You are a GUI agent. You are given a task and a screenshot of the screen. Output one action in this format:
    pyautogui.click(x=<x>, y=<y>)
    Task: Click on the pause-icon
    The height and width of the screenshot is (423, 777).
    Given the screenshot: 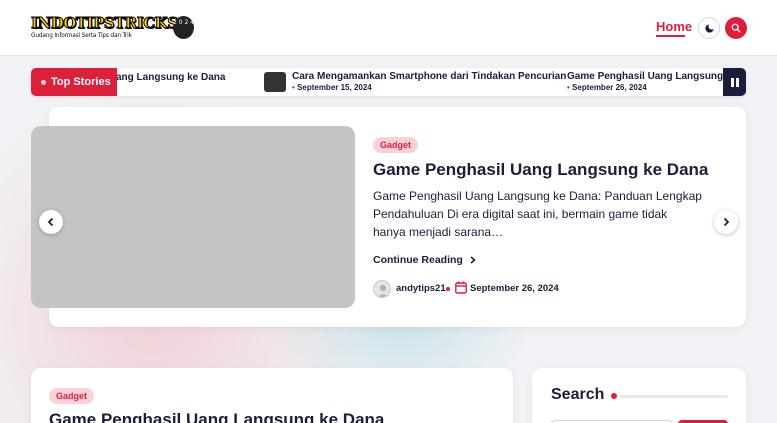 What is the action you would take?
    pyautogui.click(x=734, y=82)
    